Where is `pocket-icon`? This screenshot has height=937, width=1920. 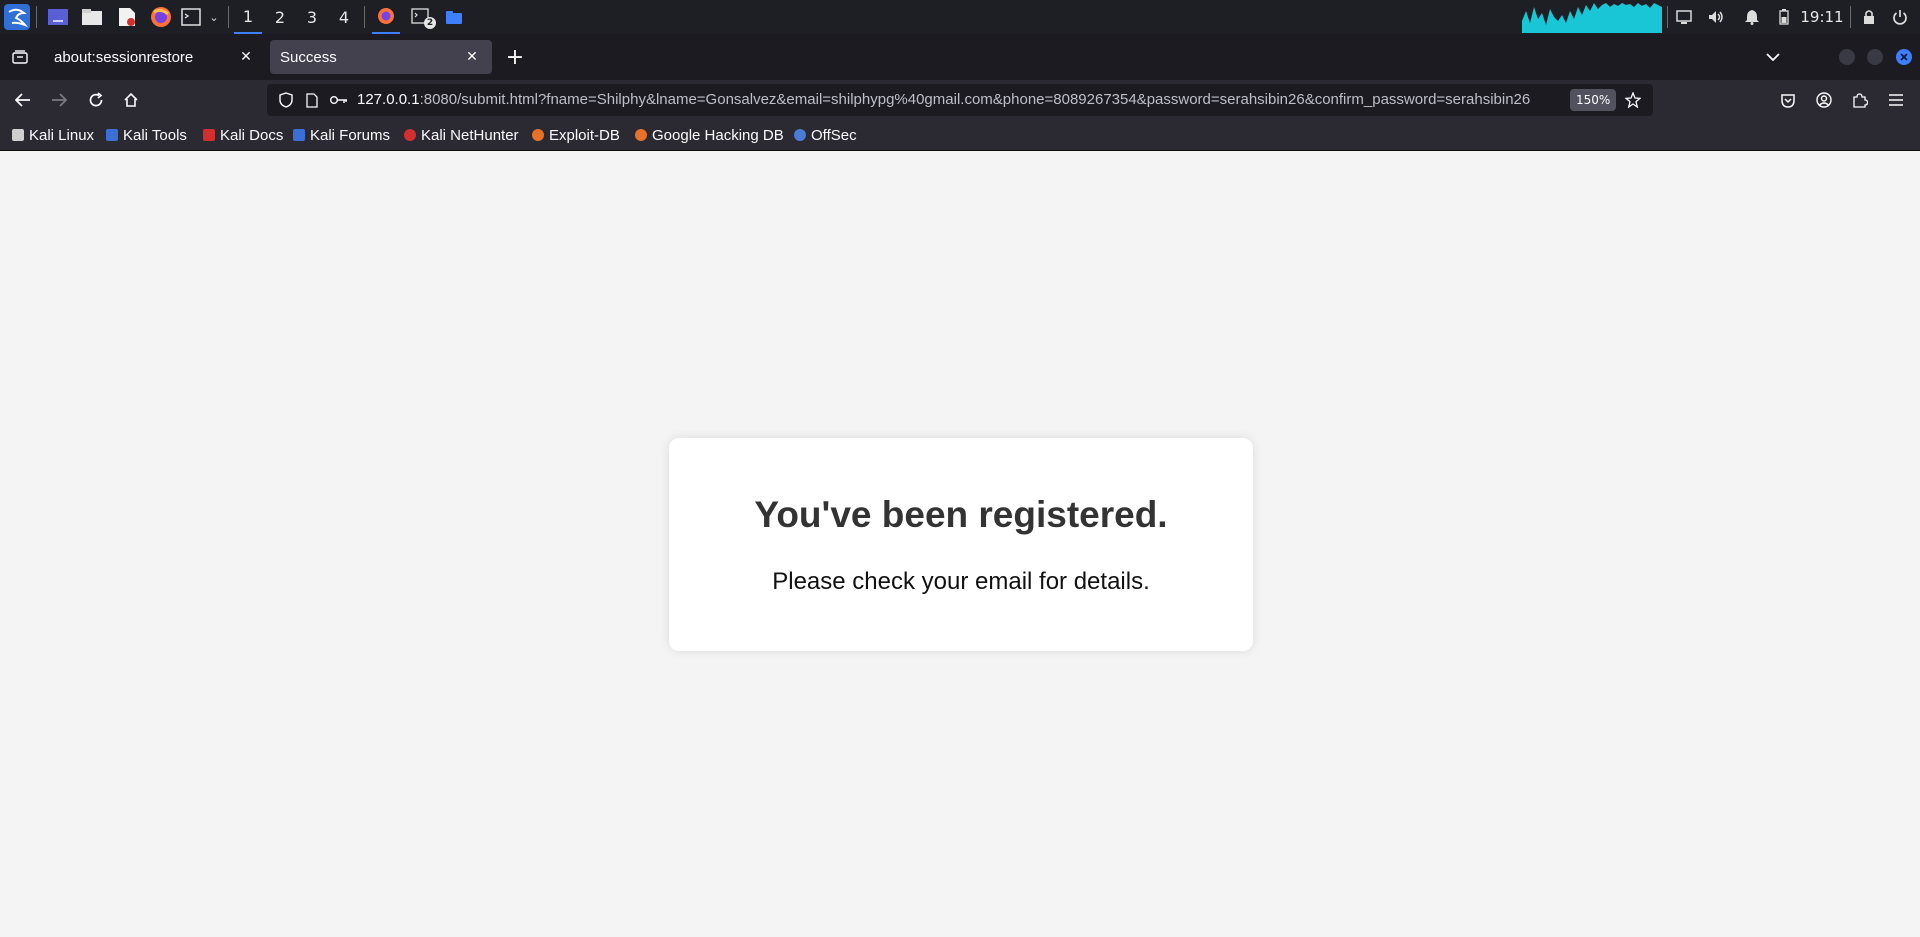 pocket-icon is located at coordinates (1788, 100).